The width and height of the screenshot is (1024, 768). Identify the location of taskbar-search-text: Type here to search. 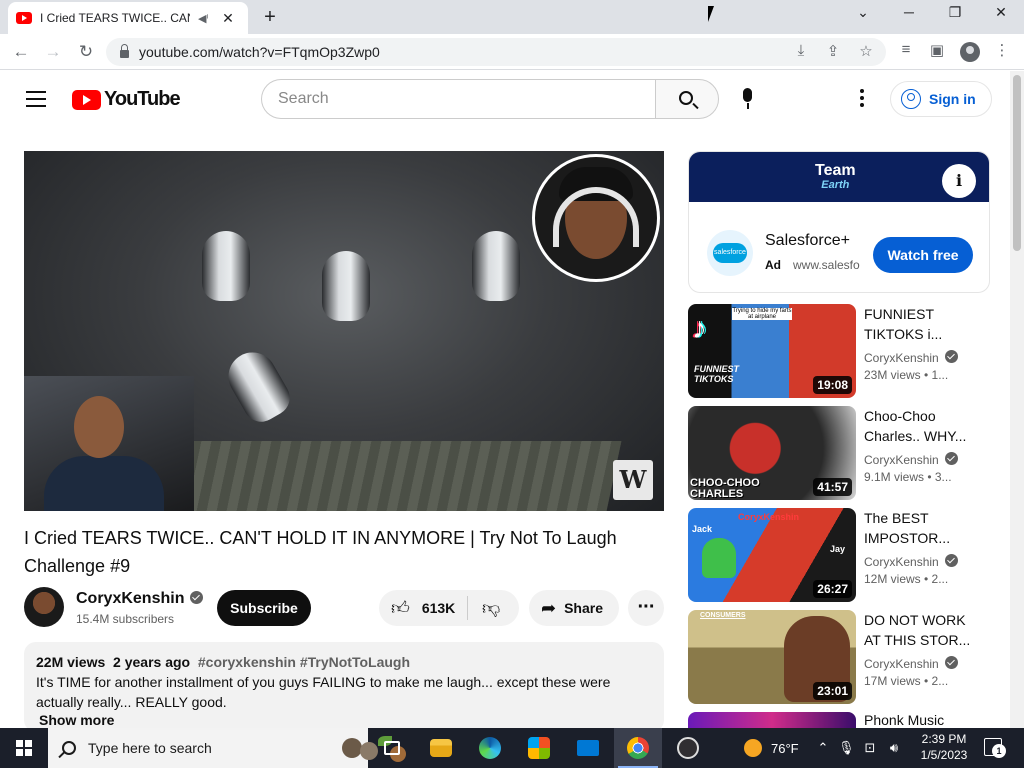
(150, 748).